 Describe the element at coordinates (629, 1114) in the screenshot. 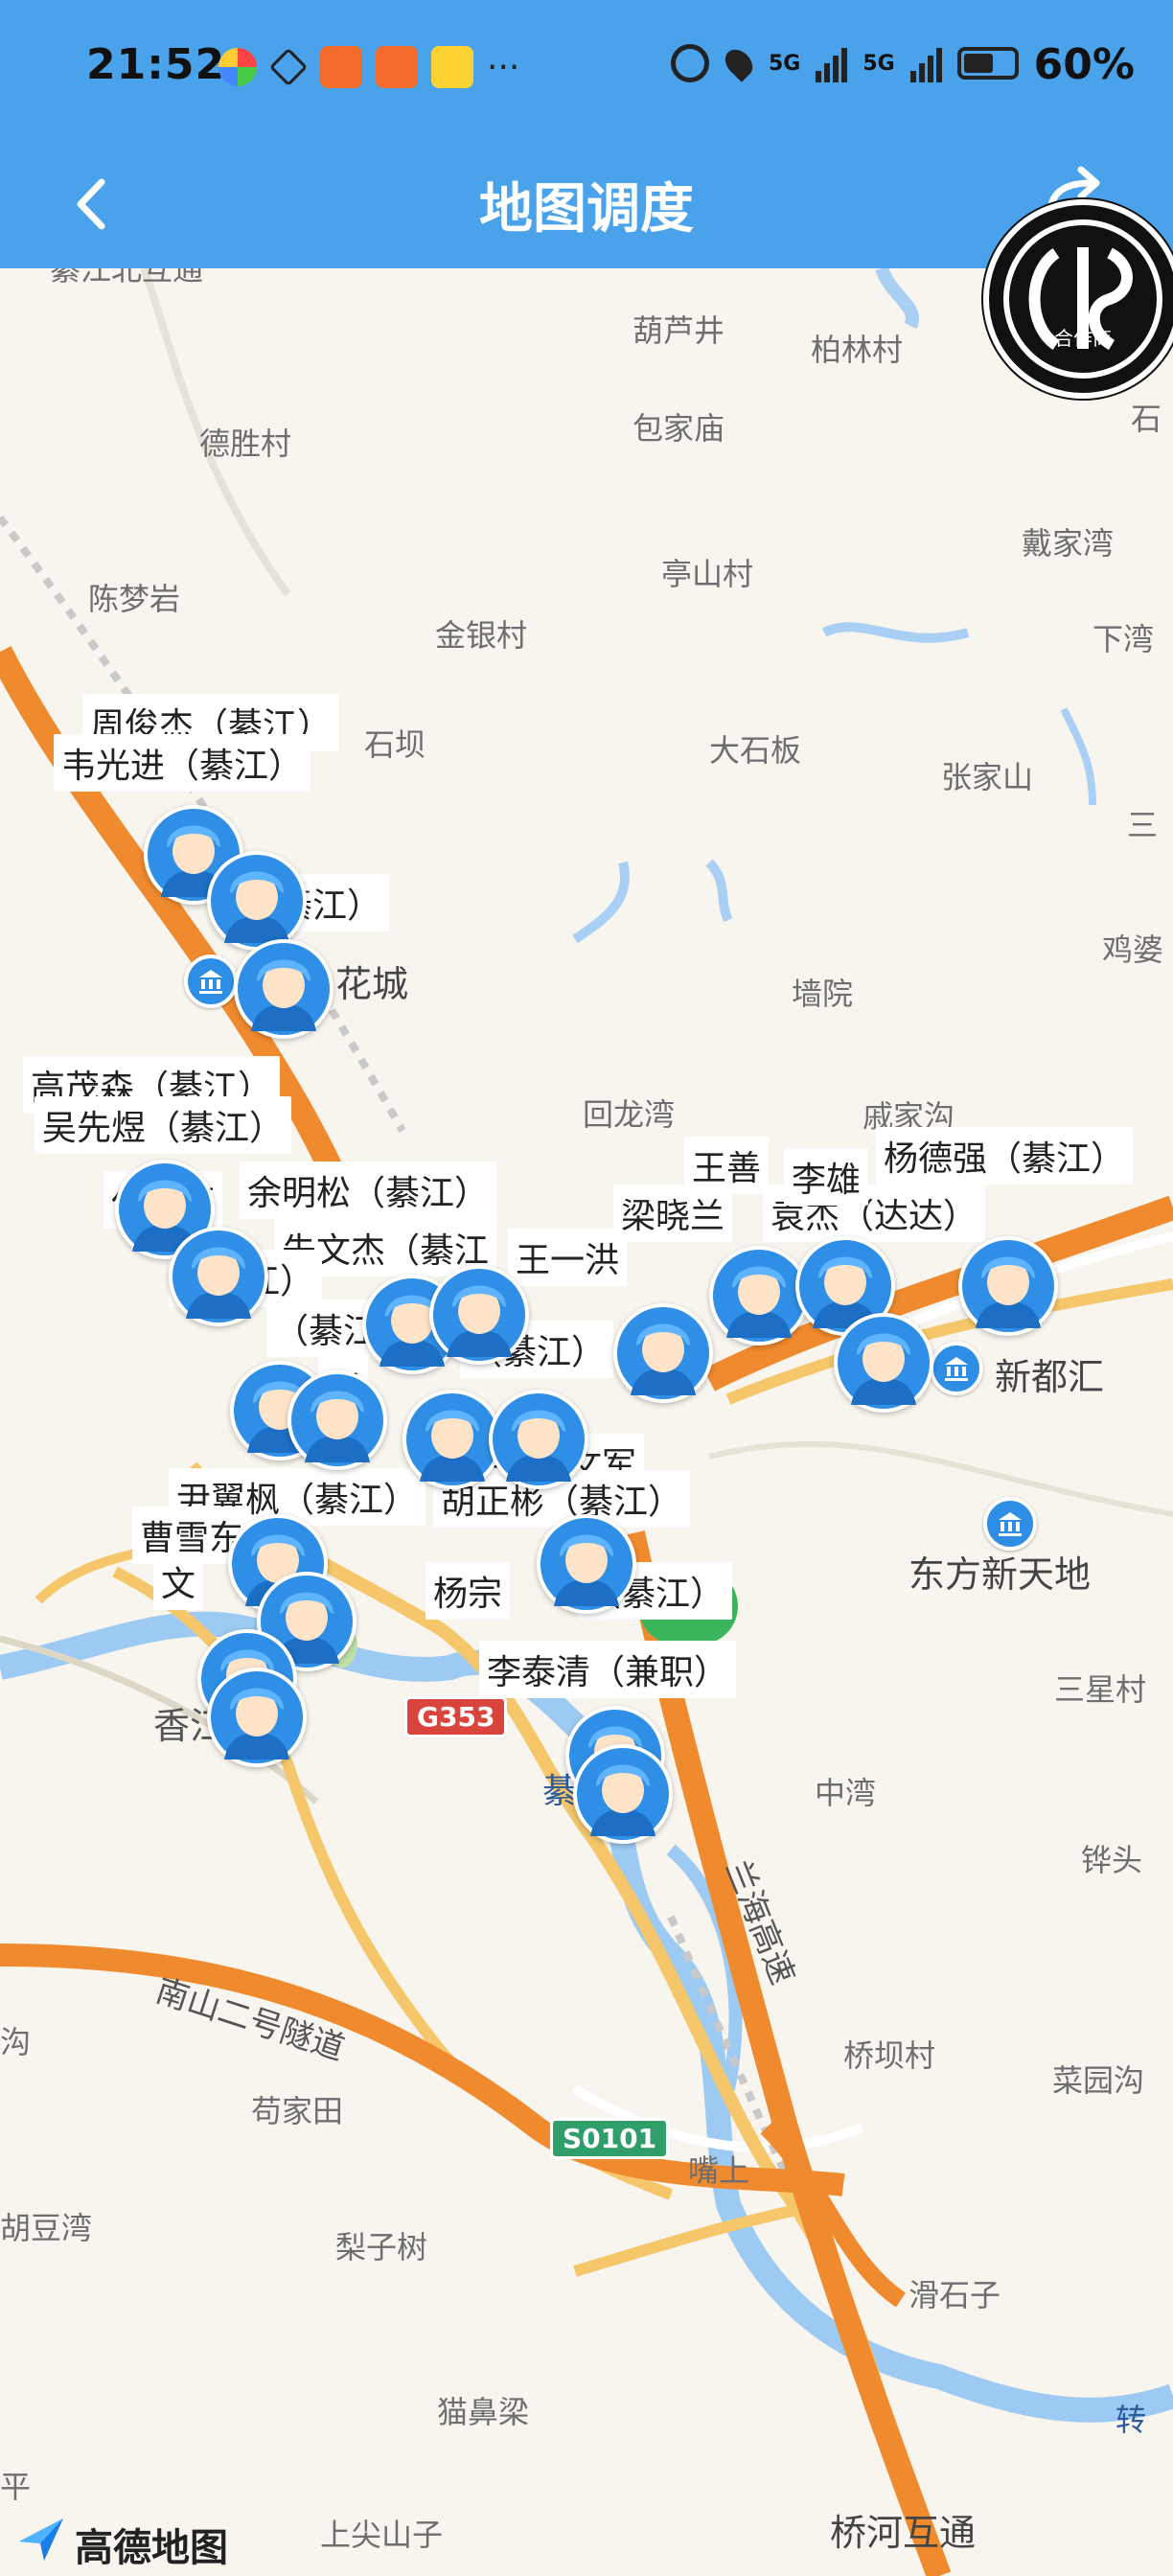

I see `place-label: 回龙湾` at that location.